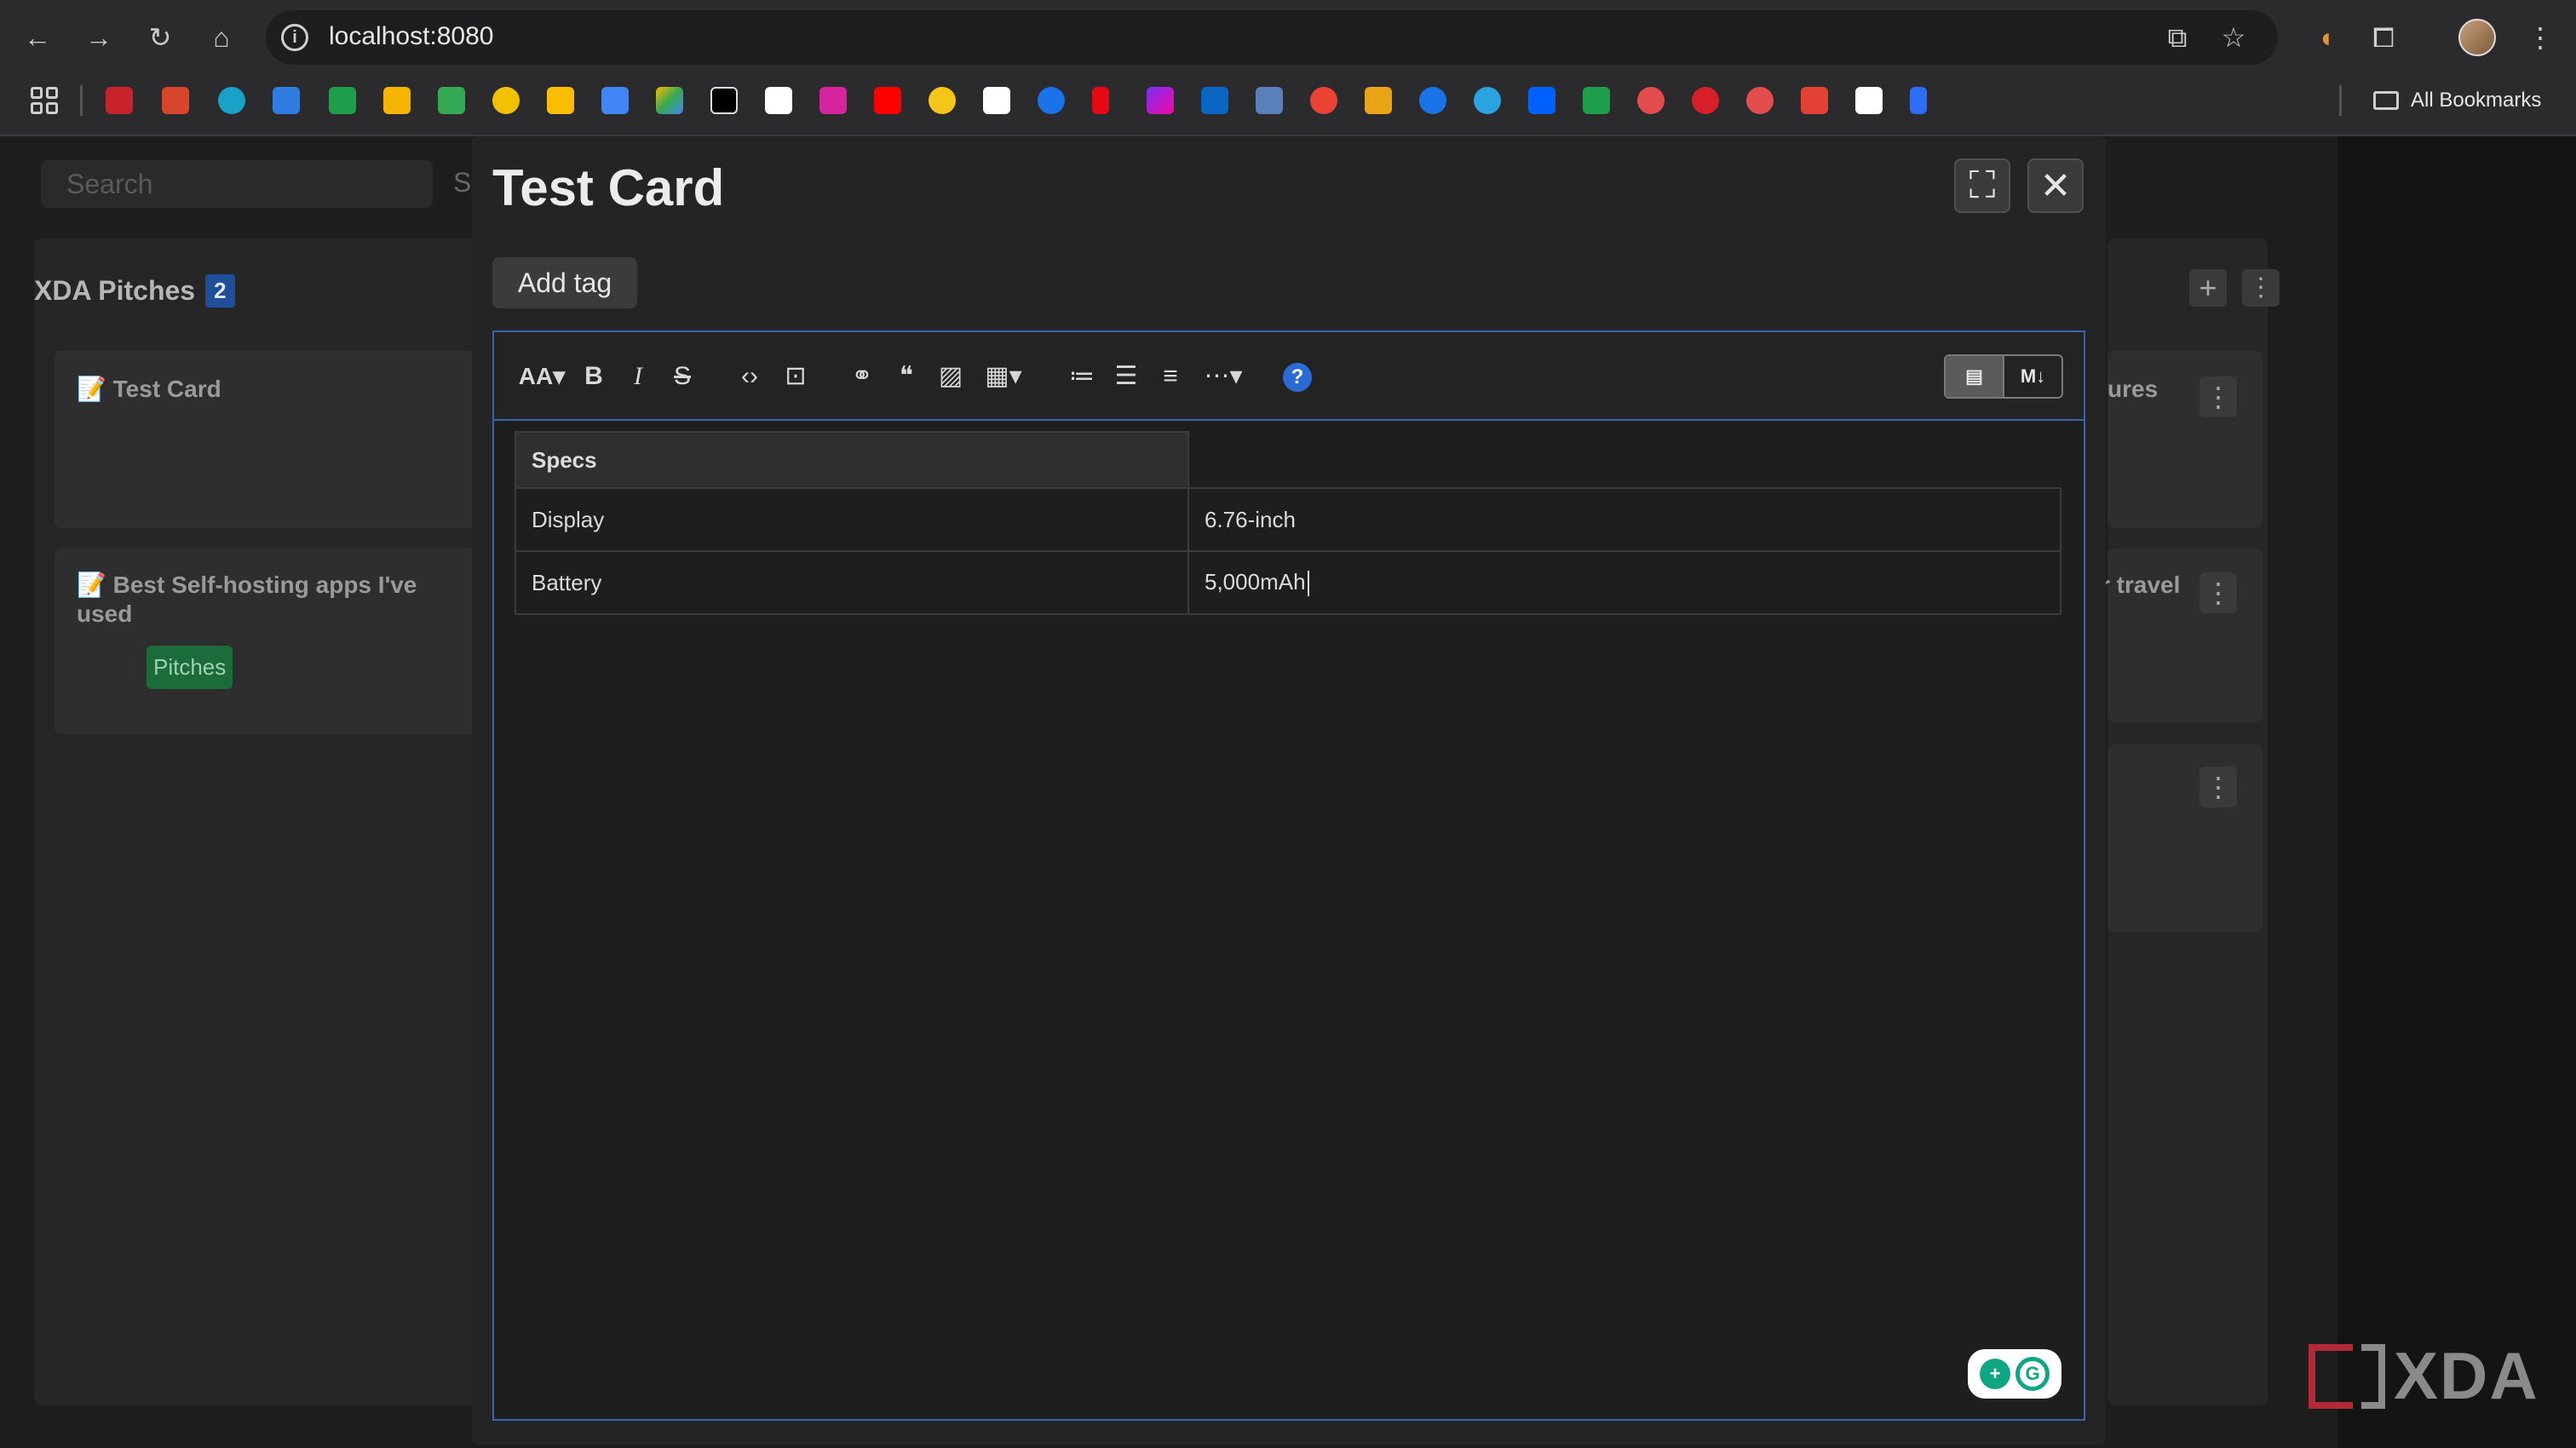  Describe the element at coordinates (1379, 100) in the screenshot. I see `bookmark-24-icon` at that location.